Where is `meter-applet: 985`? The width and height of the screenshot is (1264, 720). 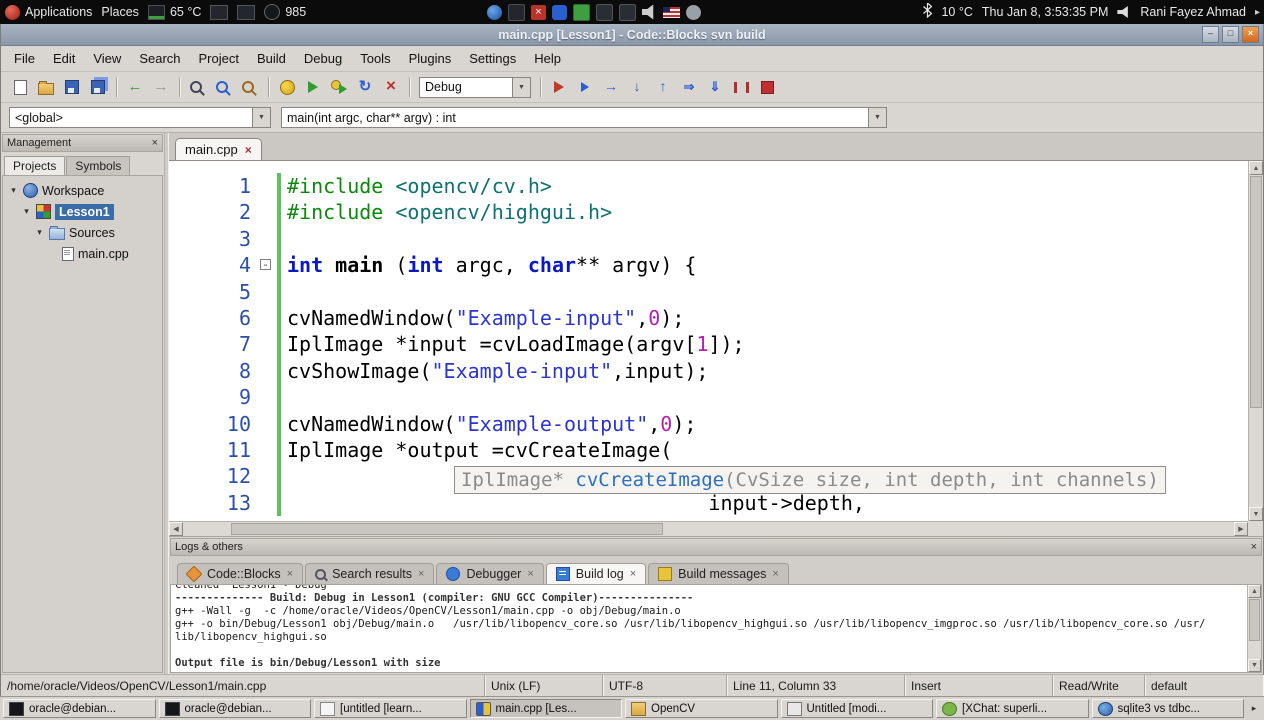
meter-applet: 985 is located at coordinates (285, 12).